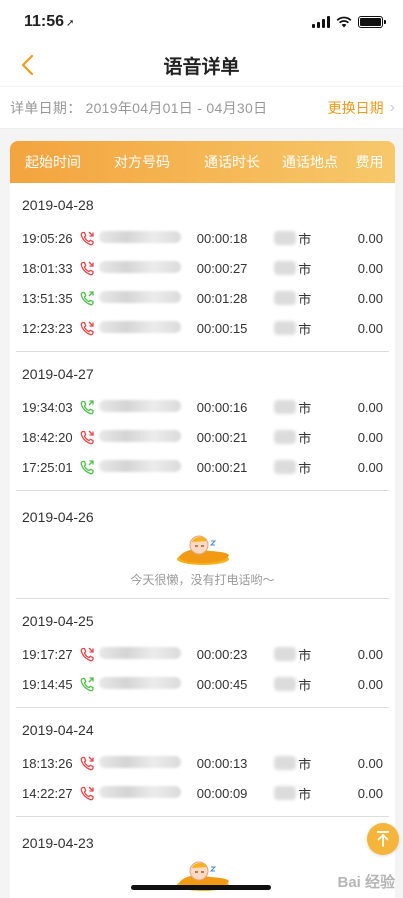  I want to click on header-number: 对方号码, so click(142, 162).